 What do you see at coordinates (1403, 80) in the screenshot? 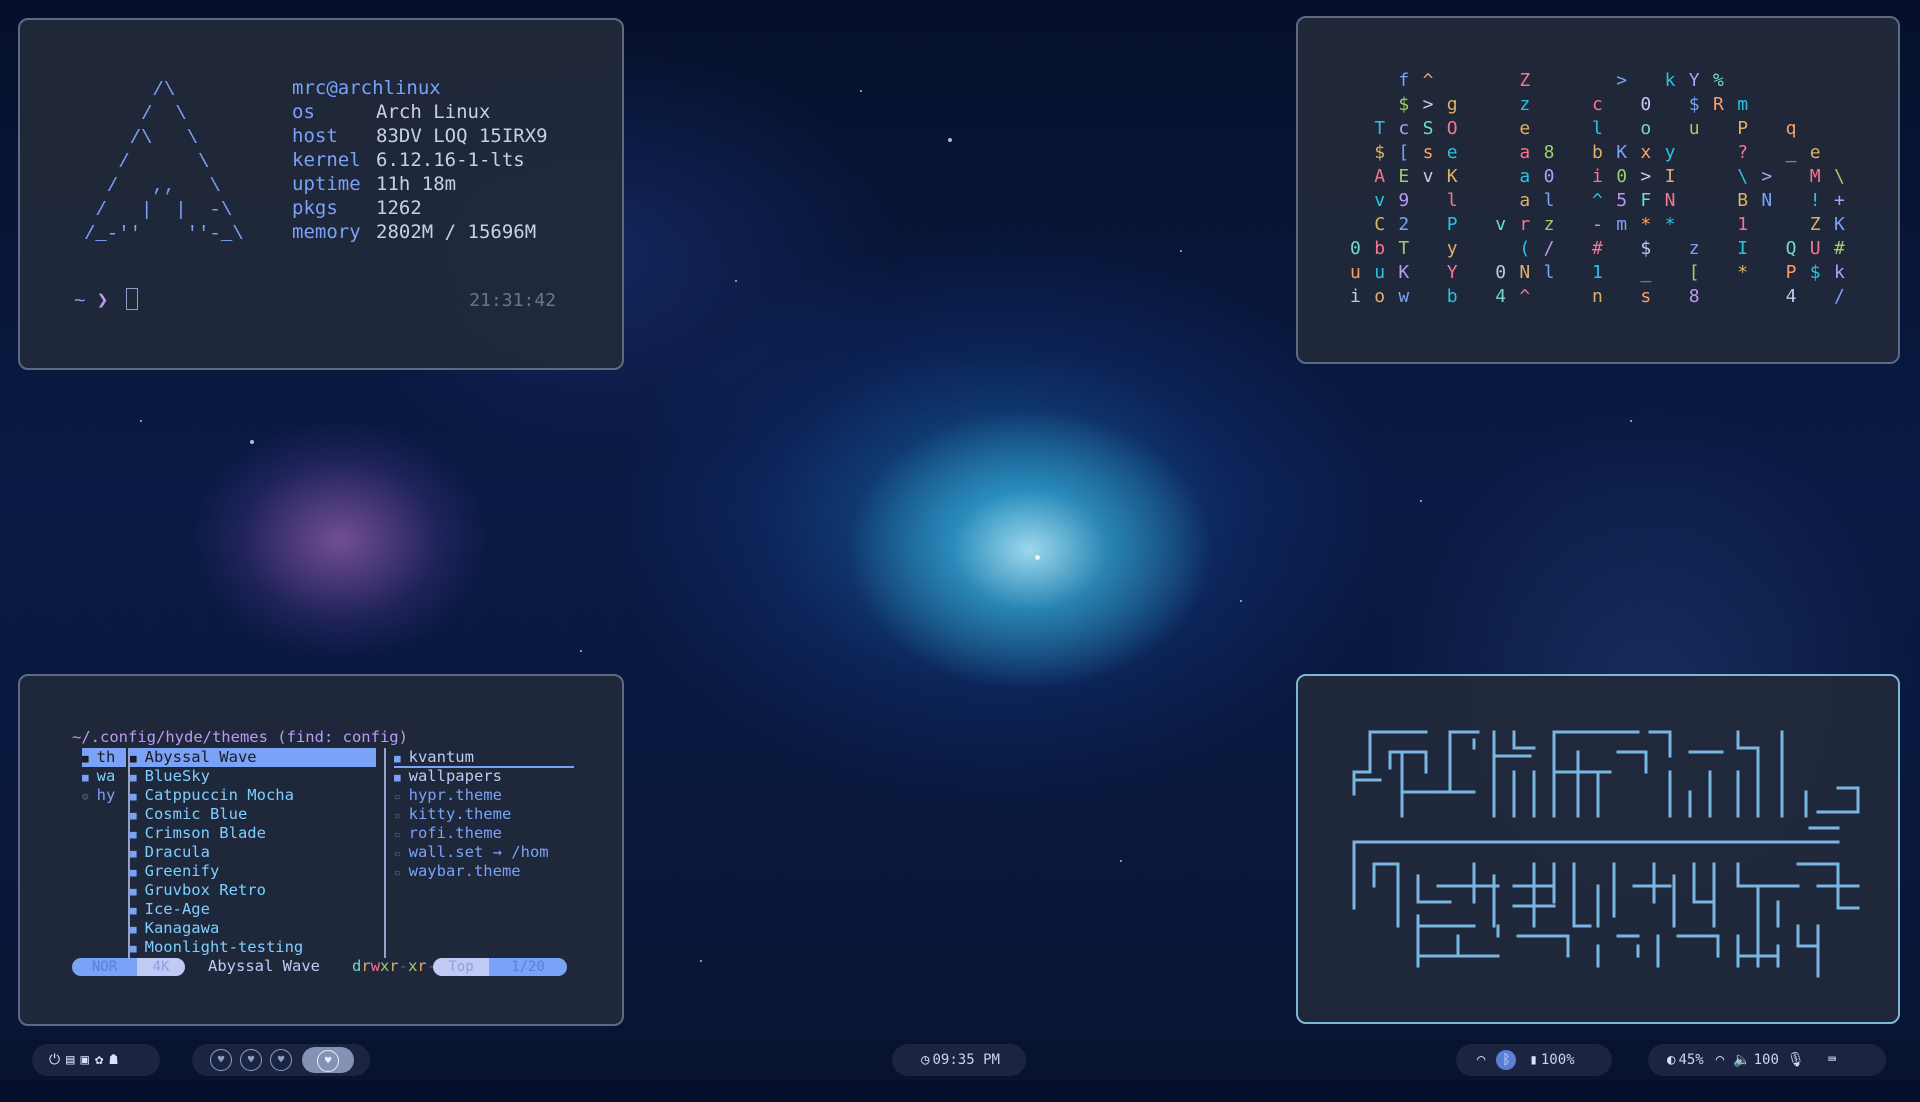
I see `matrix-glyph: f` at bounding box center [1403, 80].